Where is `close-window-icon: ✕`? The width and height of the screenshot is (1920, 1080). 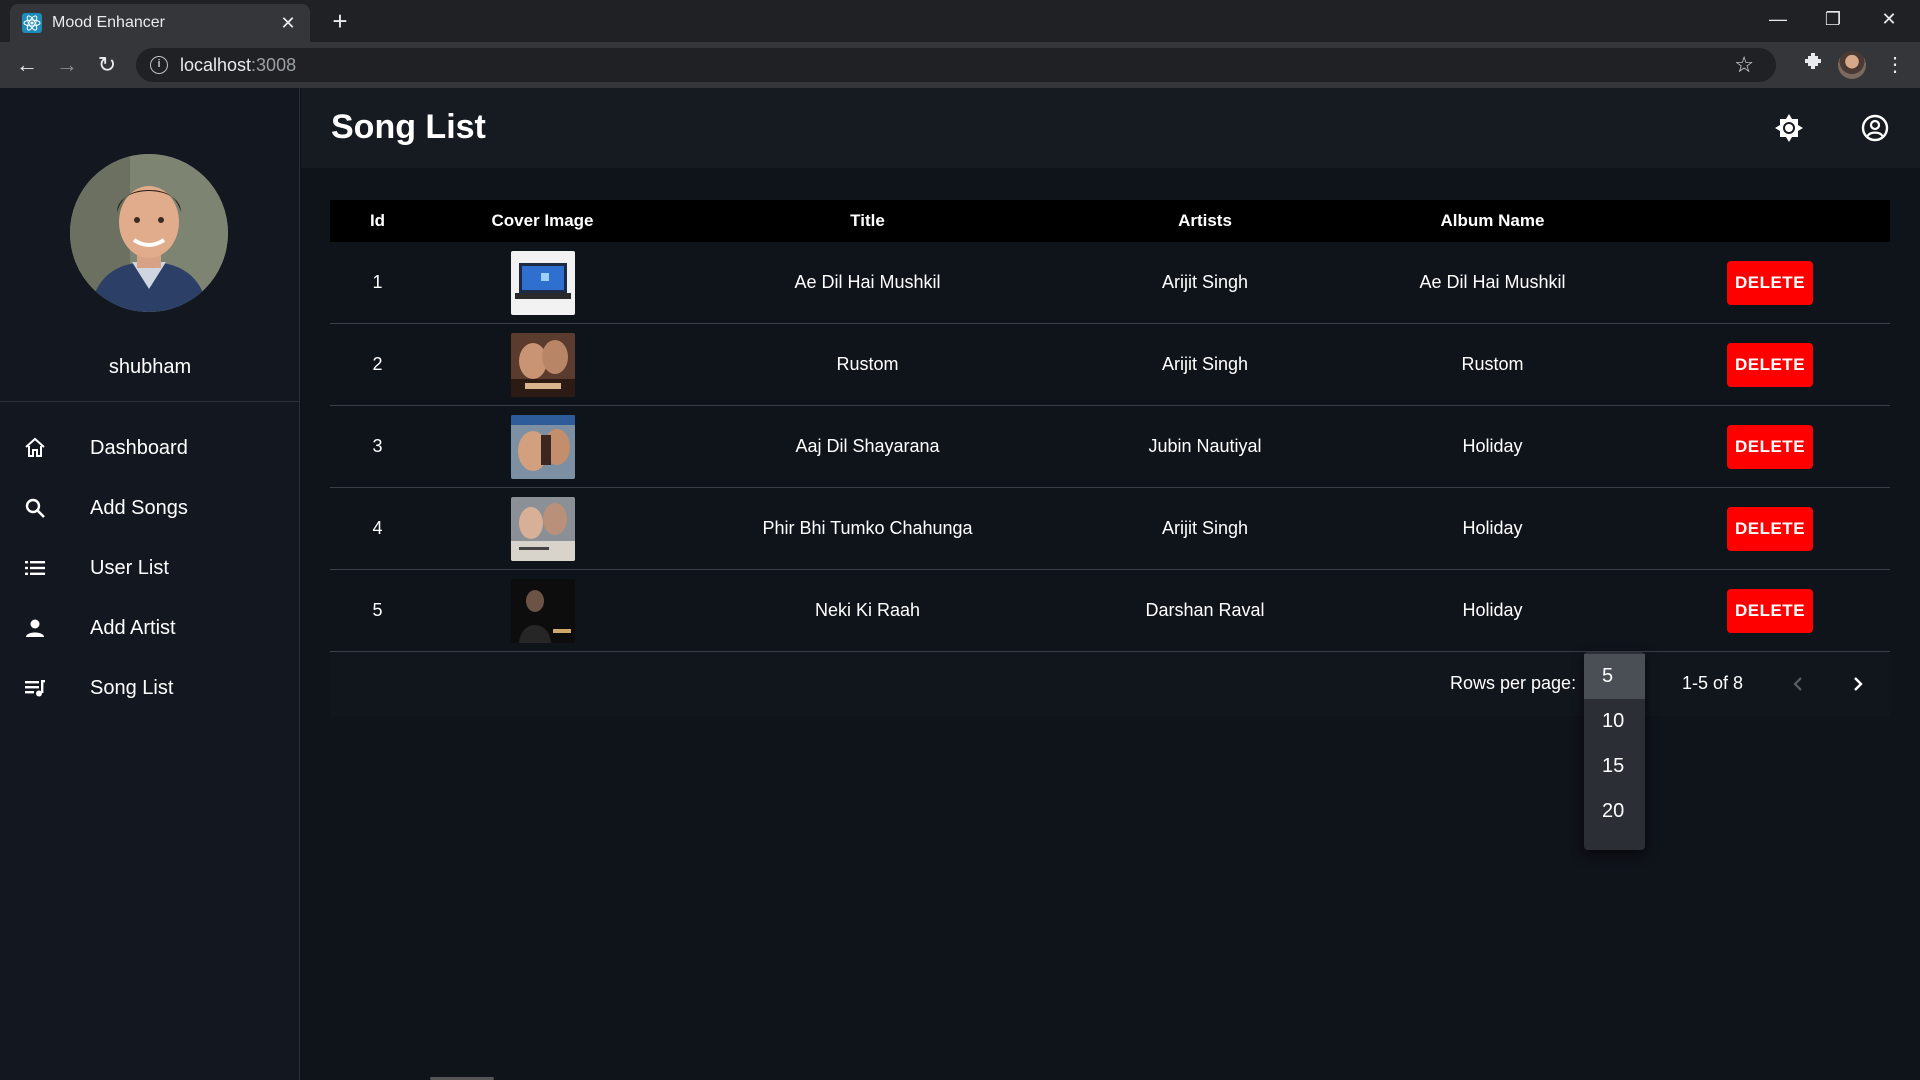
close-window-icon: ✕ is located at coordinates (1889, 19).